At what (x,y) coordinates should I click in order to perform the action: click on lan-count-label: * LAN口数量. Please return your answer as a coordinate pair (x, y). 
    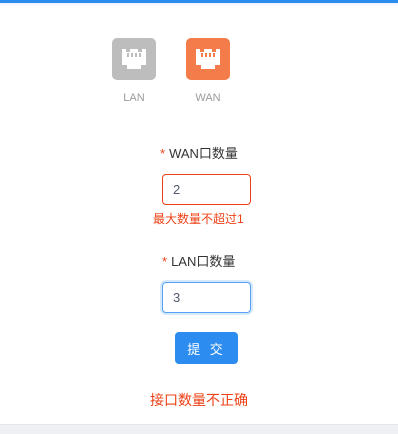
    Looking at the image, I should click on (198, 260).